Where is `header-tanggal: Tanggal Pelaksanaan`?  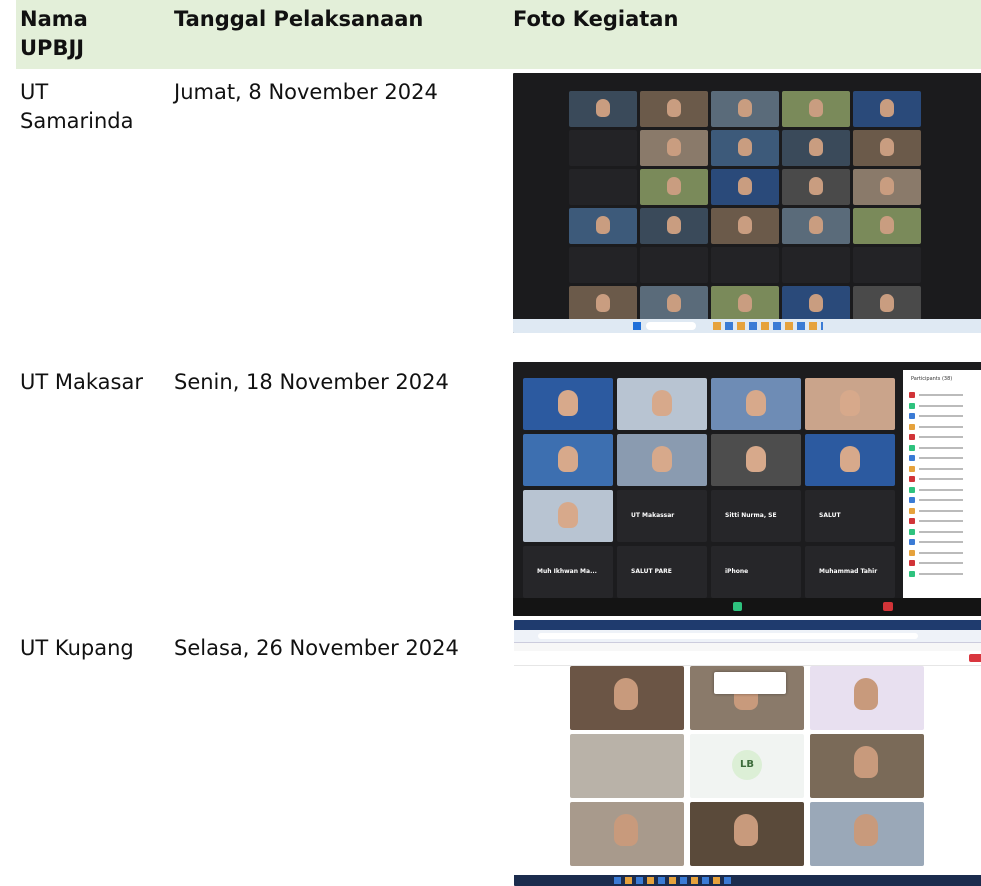
header-tanggal: Tanggal Pelaksanaan is located at coordinates (299, 19).